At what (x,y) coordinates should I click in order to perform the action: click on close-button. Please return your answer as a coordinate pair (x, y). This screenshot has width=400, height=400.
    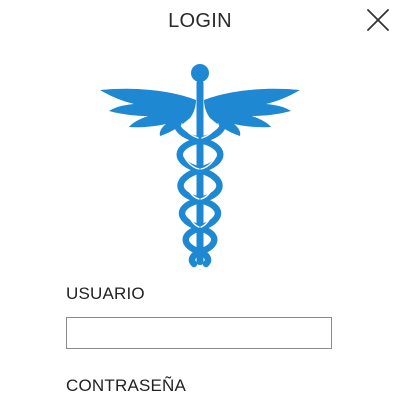
    Looking at the image, I should click on (378, 20).